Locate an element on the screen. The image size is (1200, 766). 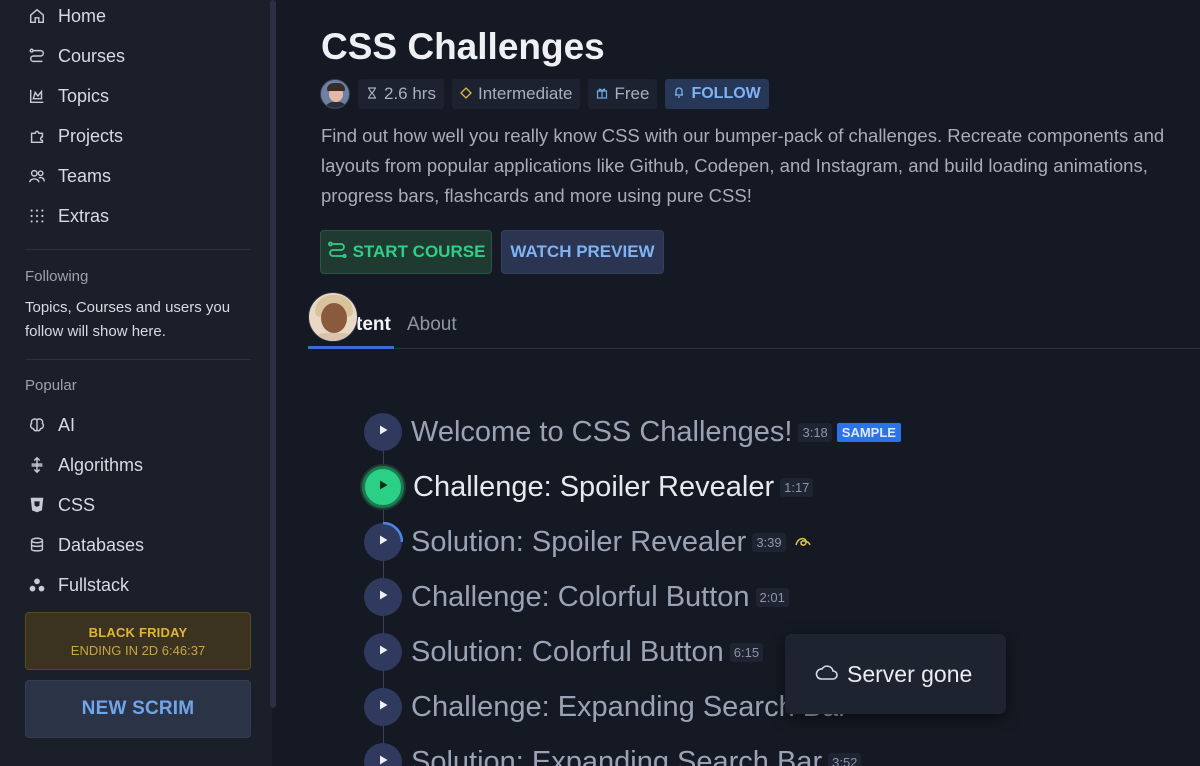
lesson-item: Solution: Expanding Search Bar 3:52 is located at coordinates (613, 754).